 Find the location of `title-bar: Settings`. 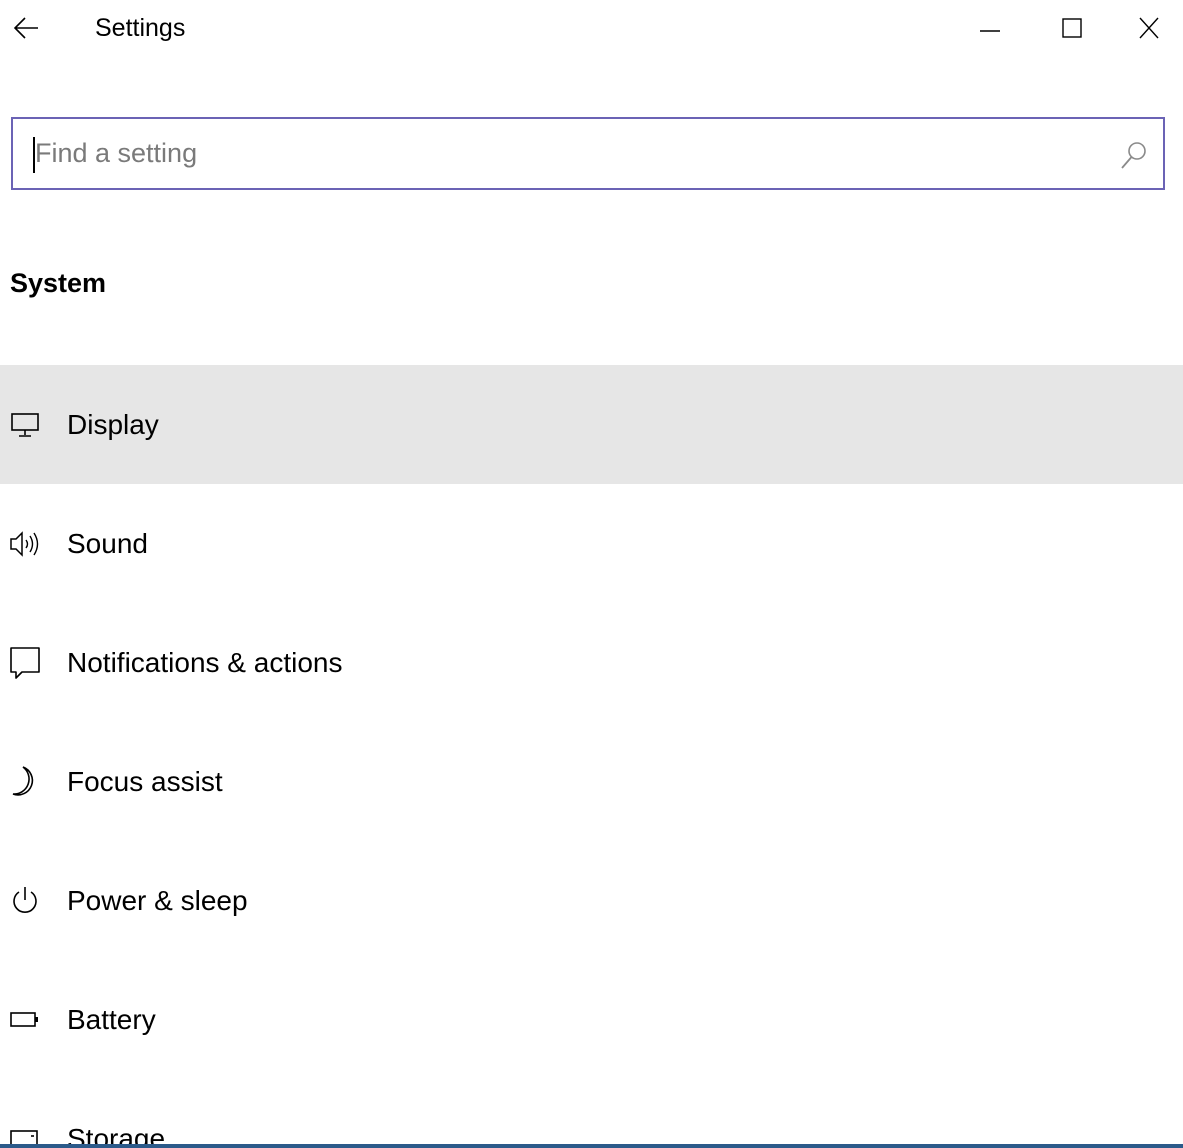

title-bar: Settings is located at coordinates (591, 28).